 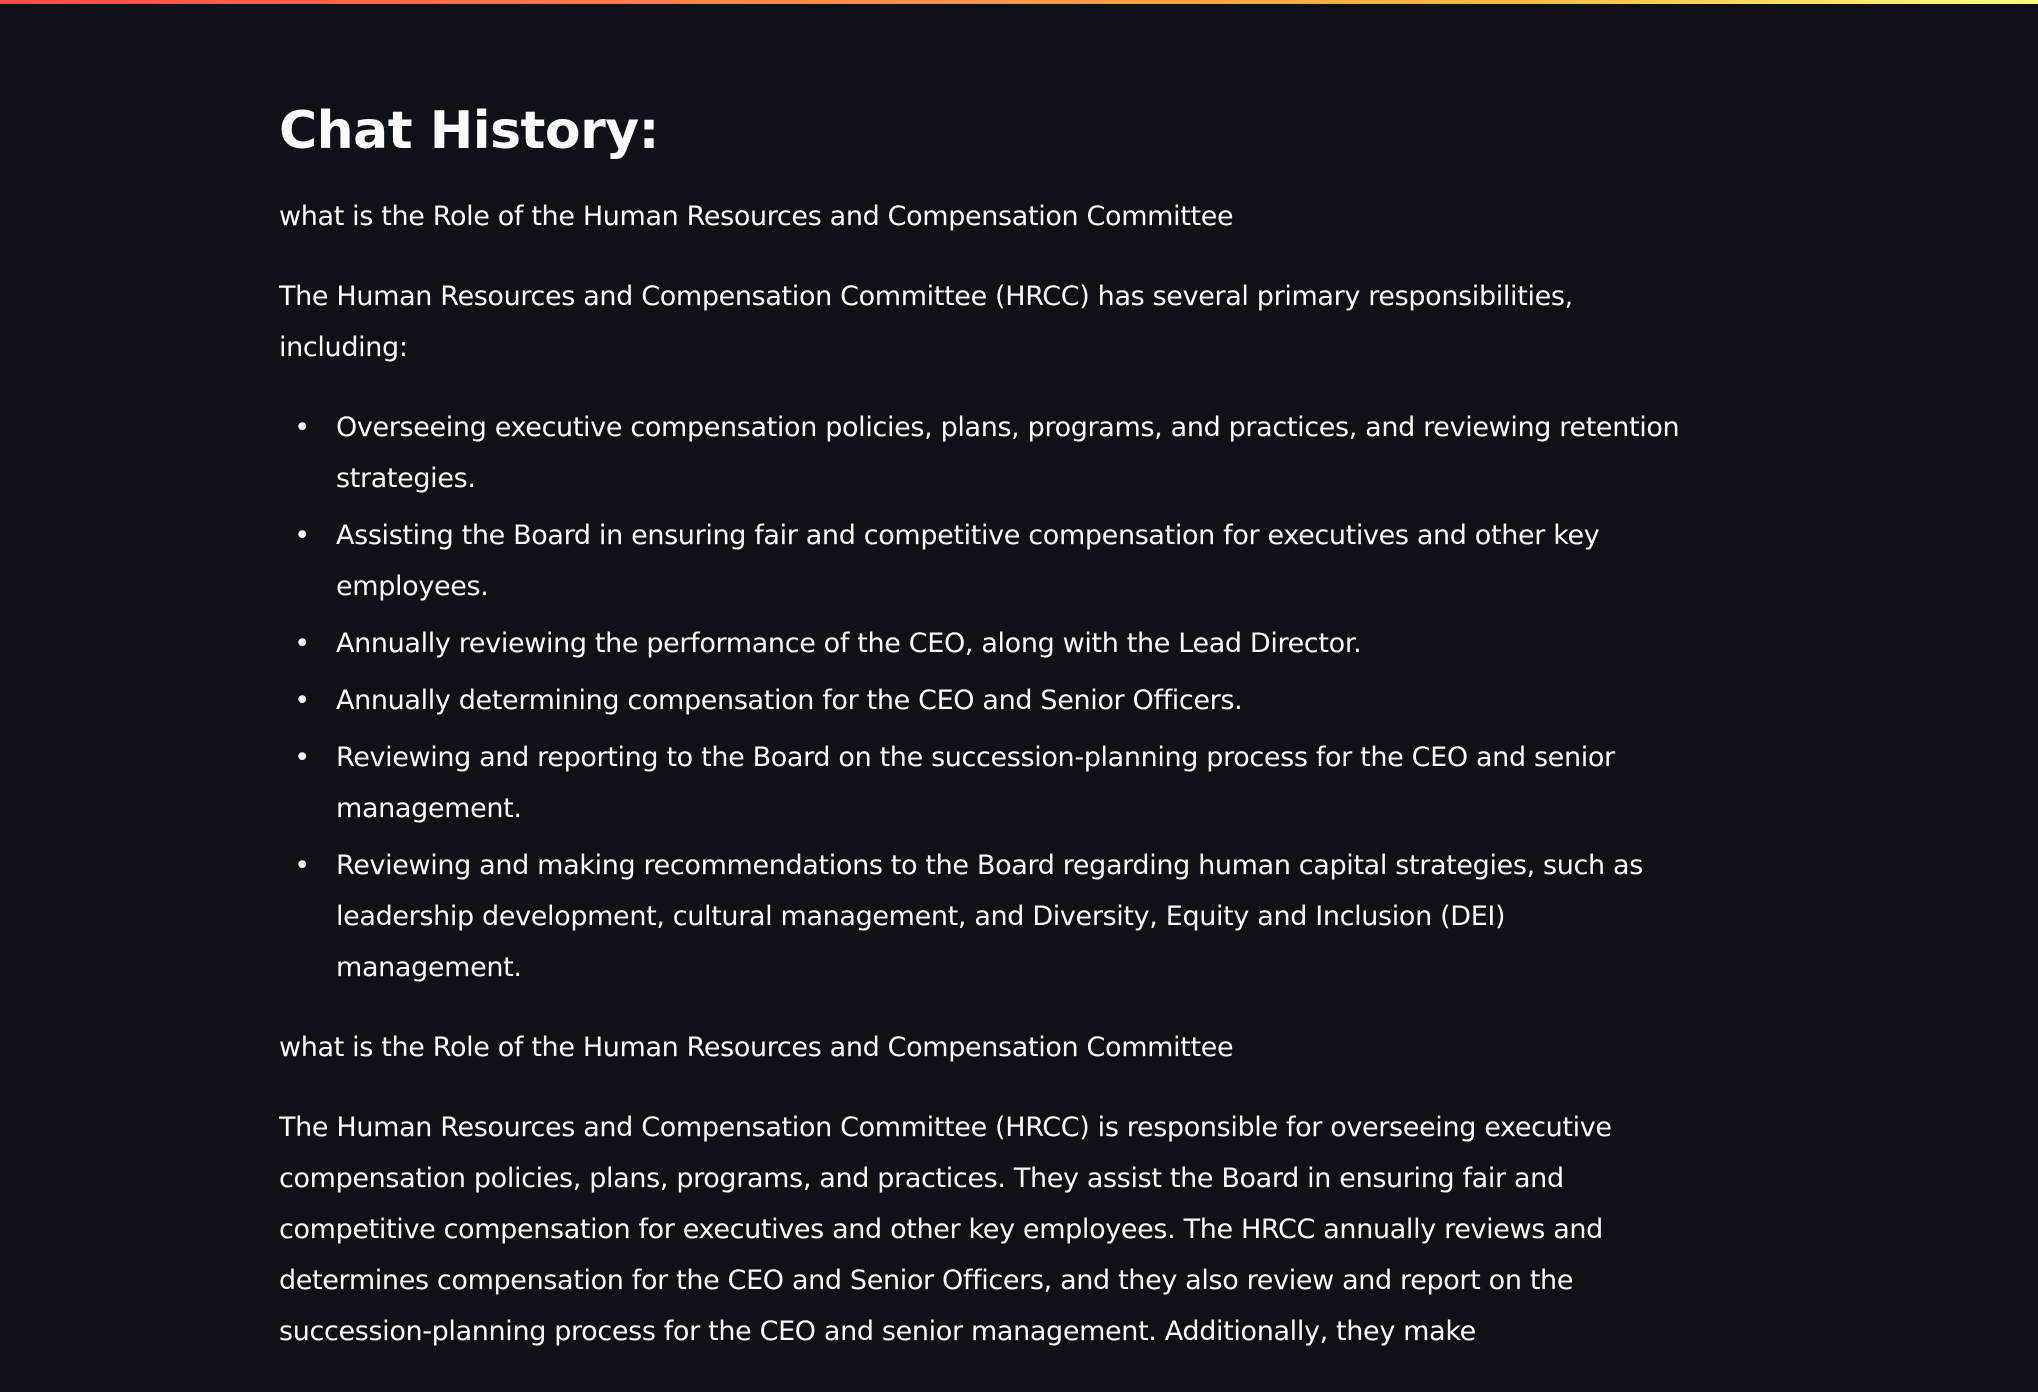 What do you see at coordinates (1019, 2) in the screenshot?
I see `app-header-decoration` at bounding box center [1019, 2].